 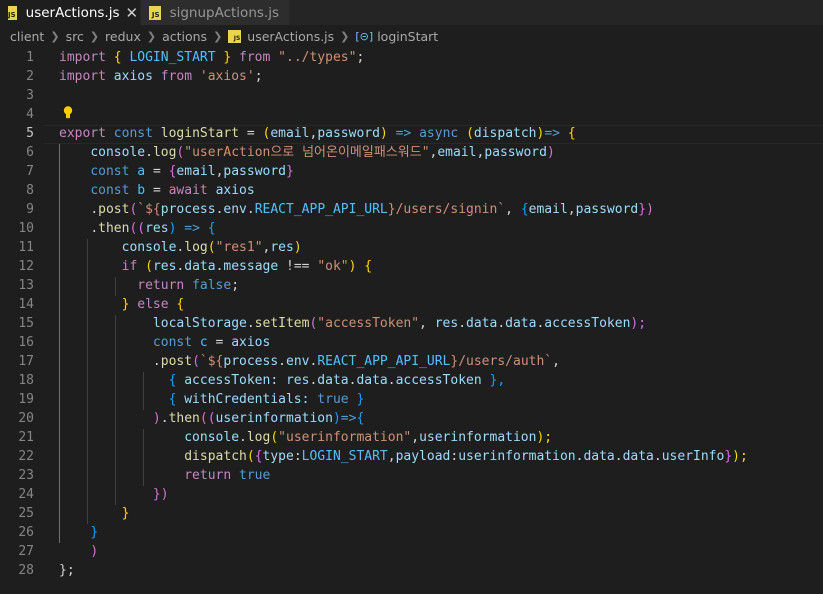 What do you see at coordinates (160, 494) in the screenshot?
I see `code-token: })` at bounding box center [160, 494].